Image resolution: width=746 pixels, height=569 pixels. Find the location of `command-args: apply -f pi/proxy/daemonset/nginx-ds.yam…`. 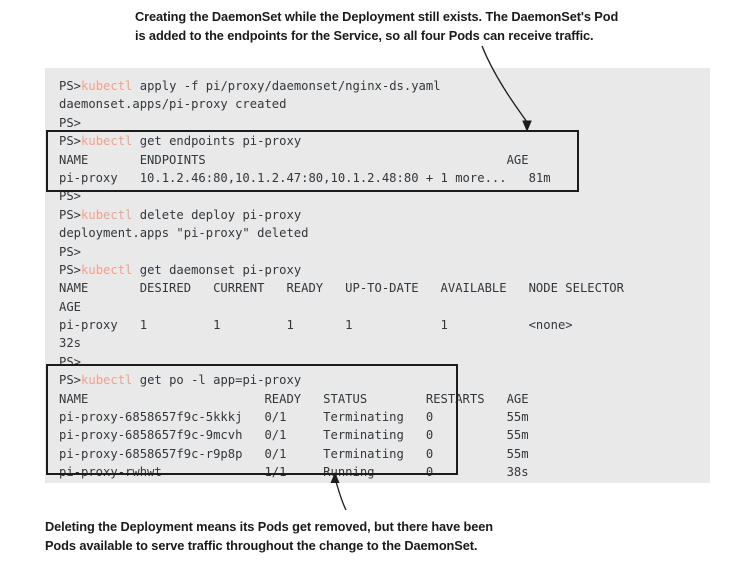

command-args: apply -f pi/proxy/daemonset/nginx-ds.yam… is located at coordinates (286, 86).